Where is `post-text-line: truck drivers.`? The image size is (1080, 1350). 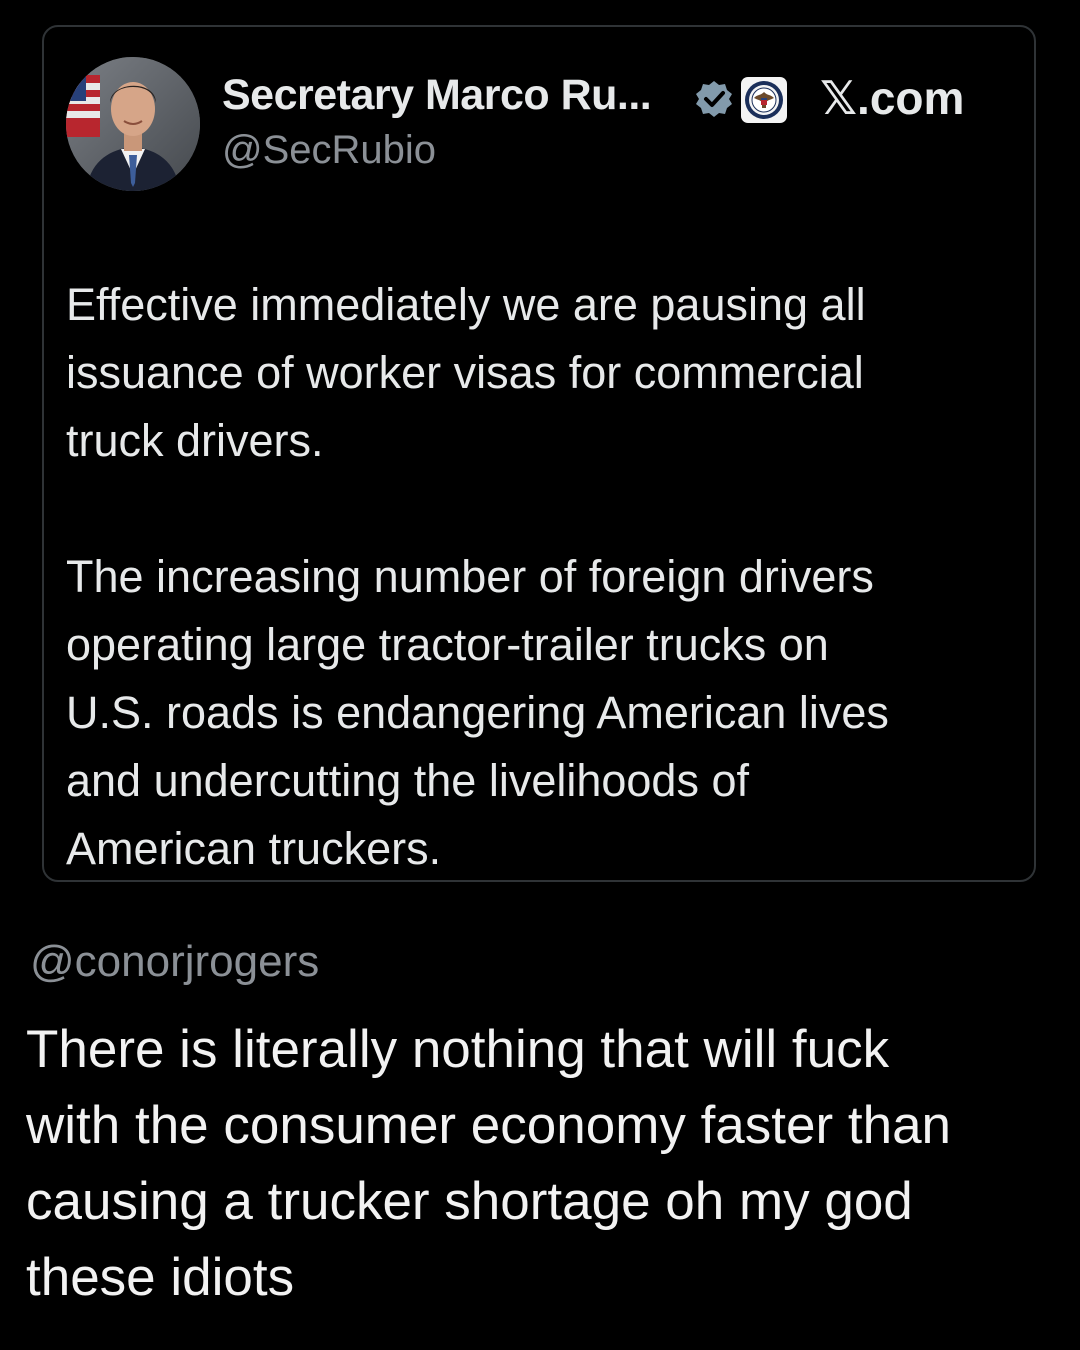
post-text-line: truck drivers. is located at coordinates (195, 440).